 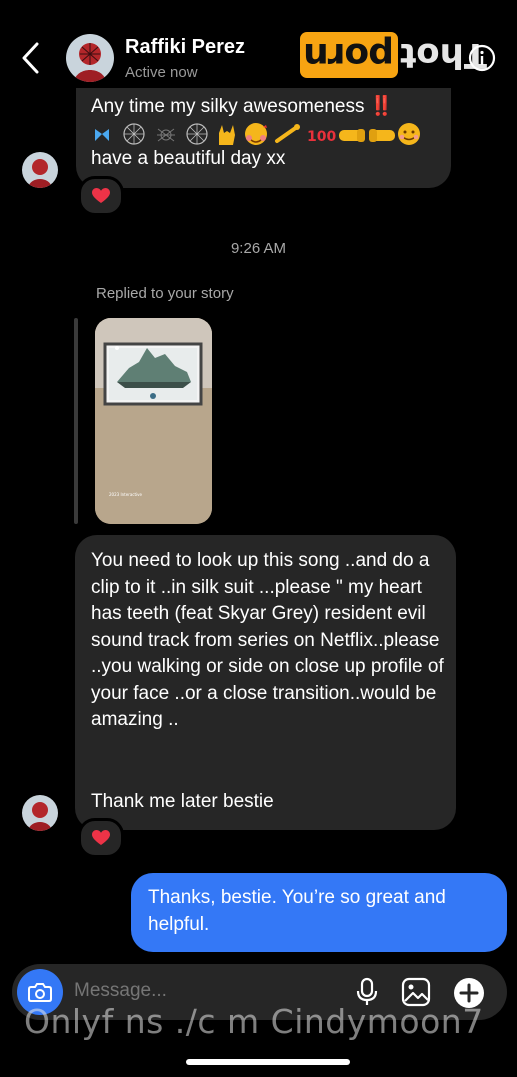 What do you see at coordinates (126, 494) in the screenshot?
I see `svg-text: 2023 Interactive` at bounding box center [126, 494].